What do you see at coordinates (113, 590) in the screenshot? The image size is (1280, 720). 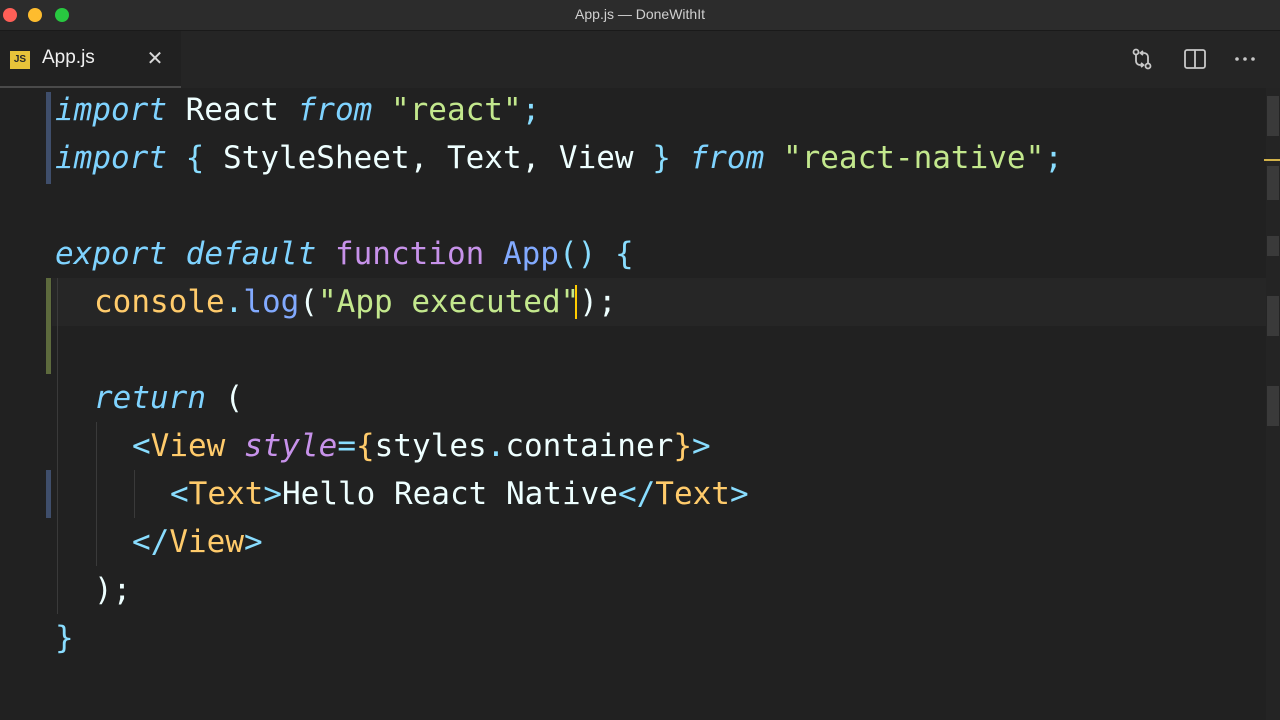 I see `code-line-11: );` at bounding box center [113, 590].